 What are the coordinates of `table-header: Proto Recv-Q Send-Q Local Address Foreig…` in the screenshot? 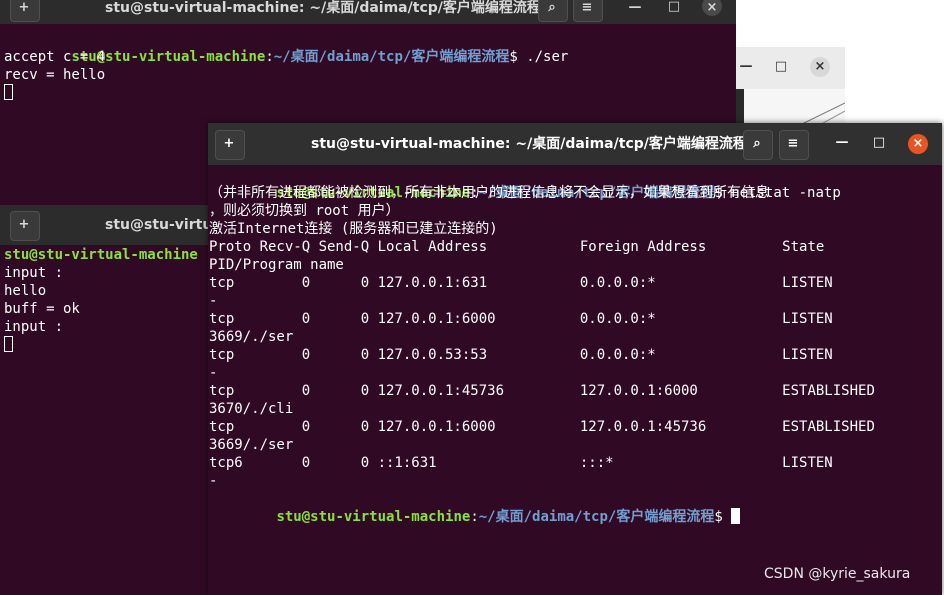 It's located at (517, 247).